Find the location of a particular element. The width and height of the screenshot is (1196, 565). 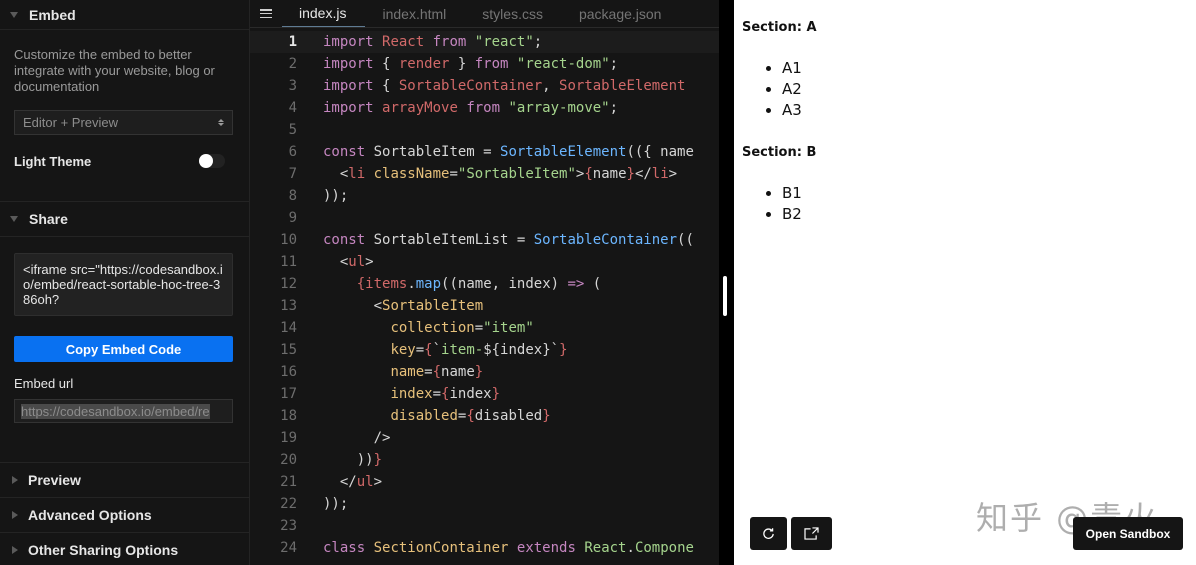

open-sandbox-button: Open Sandbox is located at coordinates (1128, 533).